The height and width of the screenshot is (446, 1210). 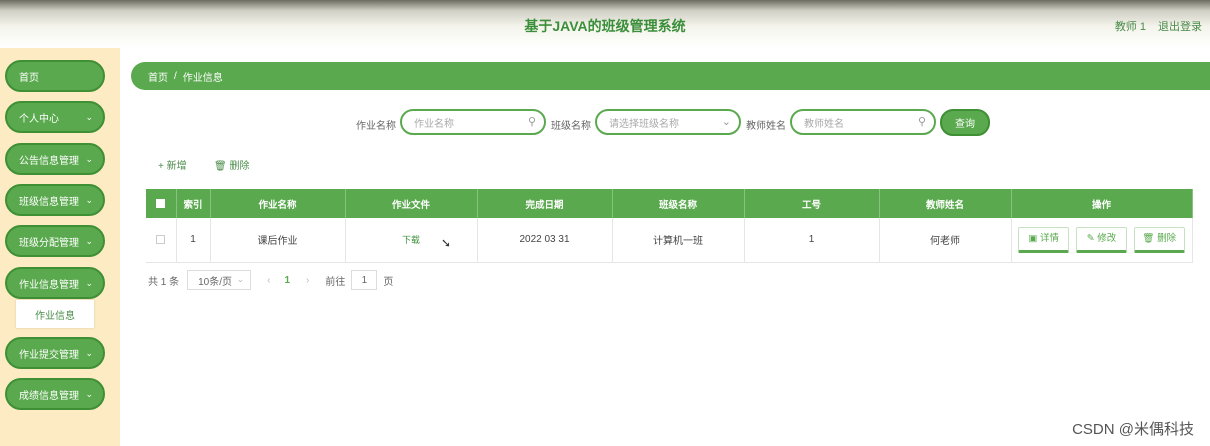 I want to click on row-actions-cell: ▣ 详情 ✎ 修改 🗑 删除, so click(x=1102, y=240).